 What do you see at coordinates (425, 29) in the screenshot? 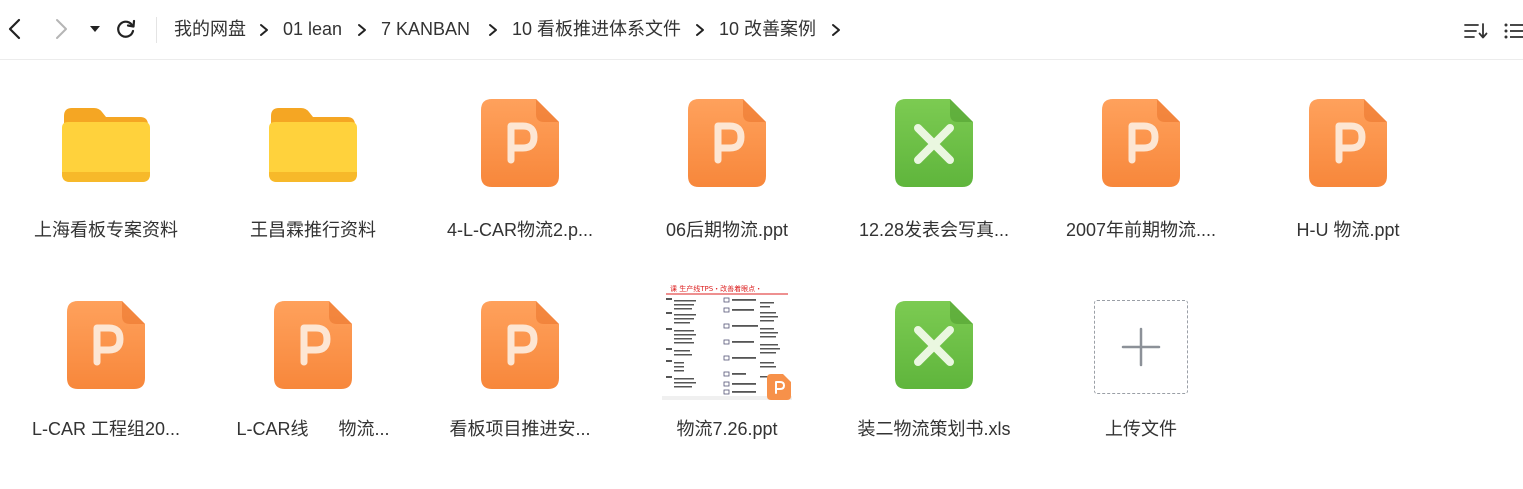
I see `breadcrumb-item-kanban: 7 KANBAN` at bounding box center [425, 29].